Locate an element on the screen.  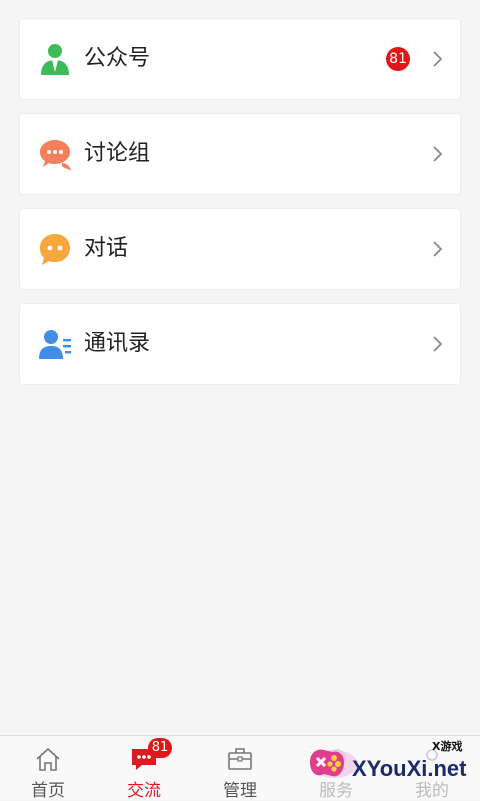
chat-bubble-icon is located at coordinates (55, 249).